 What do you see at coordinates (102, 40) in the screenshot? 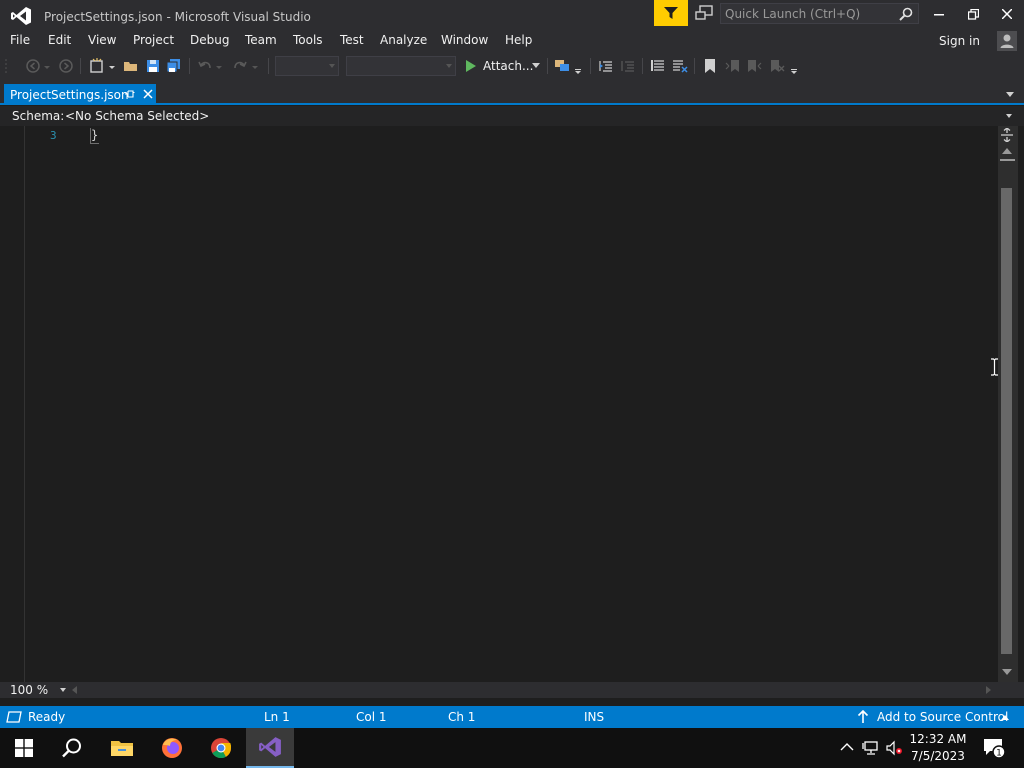
I see `menu-view: View` at bounding box center [102, 40].